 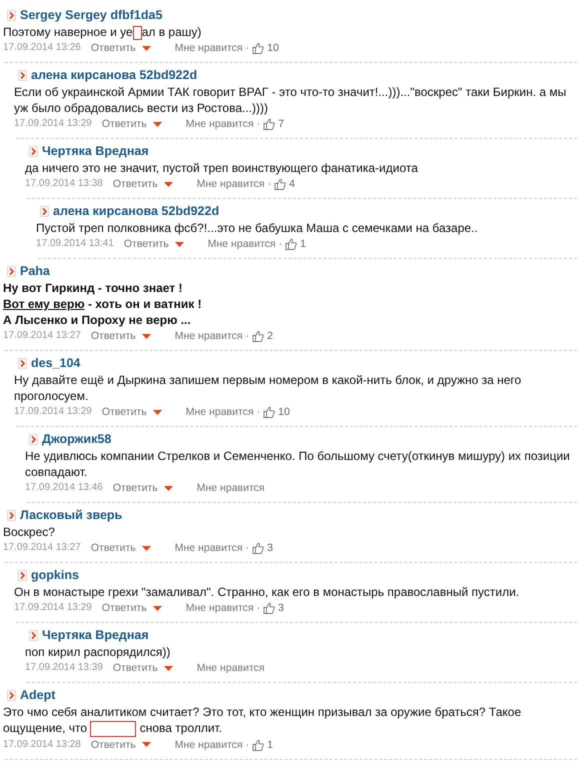 I want to click on author-link: Paha, so click(x=35, y=271).